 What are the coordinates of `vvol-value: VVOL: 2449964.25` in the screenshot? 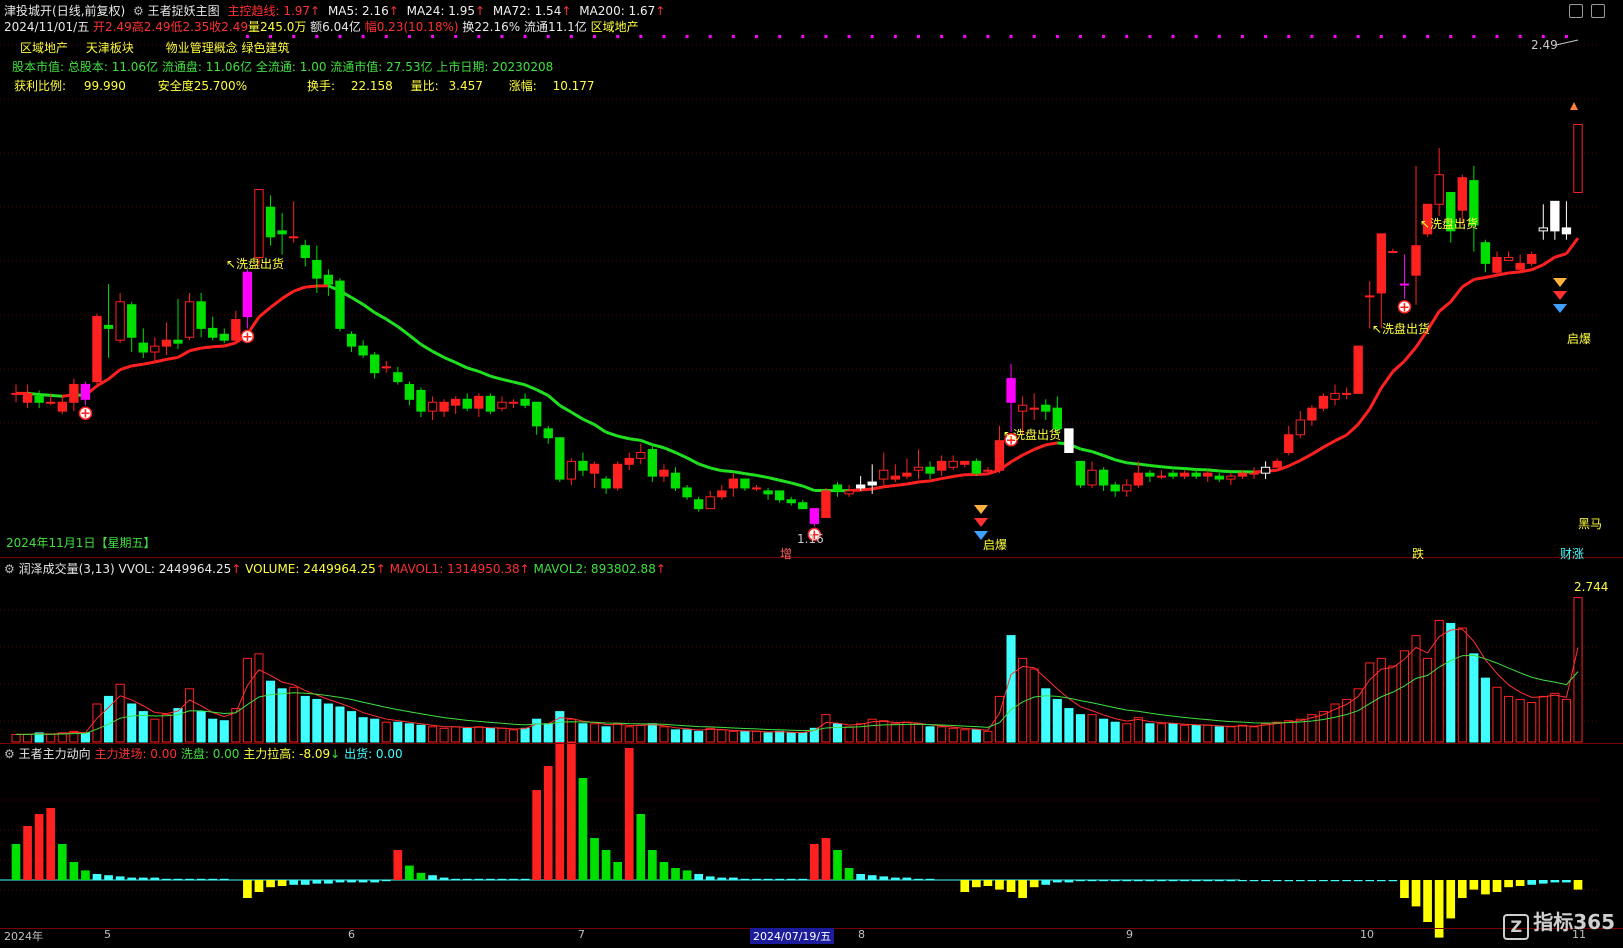 It's located at (175, 569).